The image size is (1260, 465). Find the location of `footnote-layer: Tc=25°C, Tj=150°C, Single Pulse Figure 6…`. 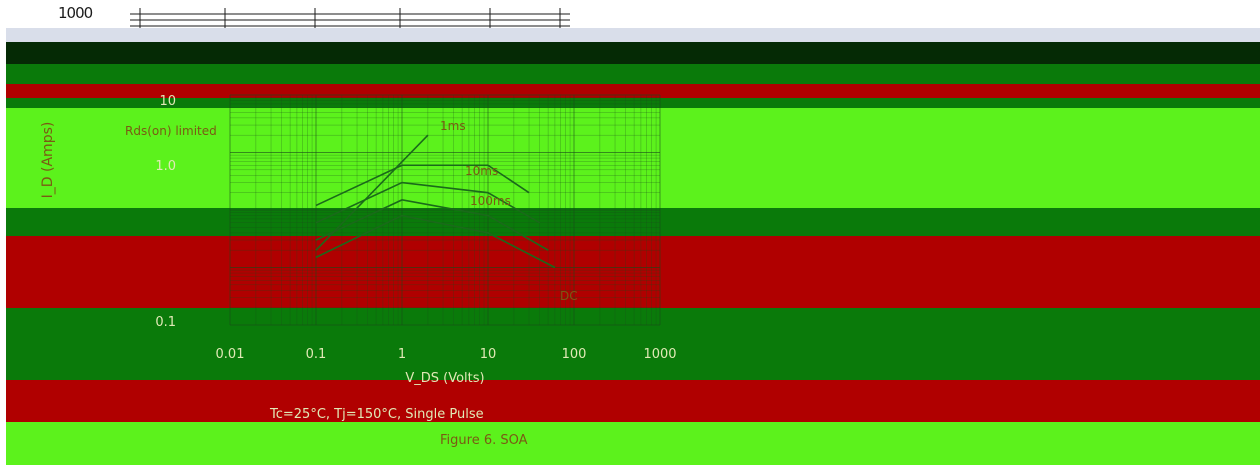

footnote-layer: Tc=25°C, Tj=150°C, Single Pulse Figure 6… is located at coordinates (398, 427).